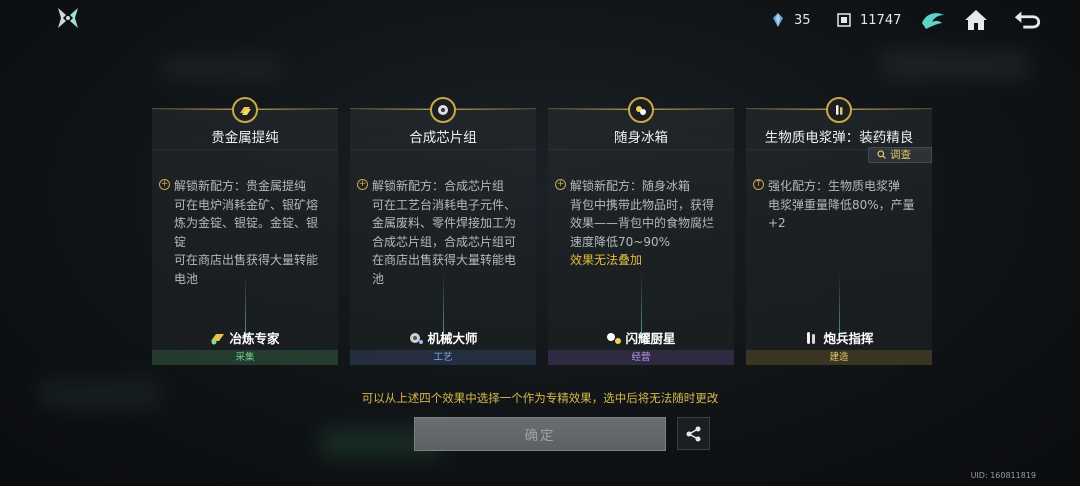  Describe the element at coordinates (839, 357) in the screenshot. I see `category-tag: 建造` at that location.